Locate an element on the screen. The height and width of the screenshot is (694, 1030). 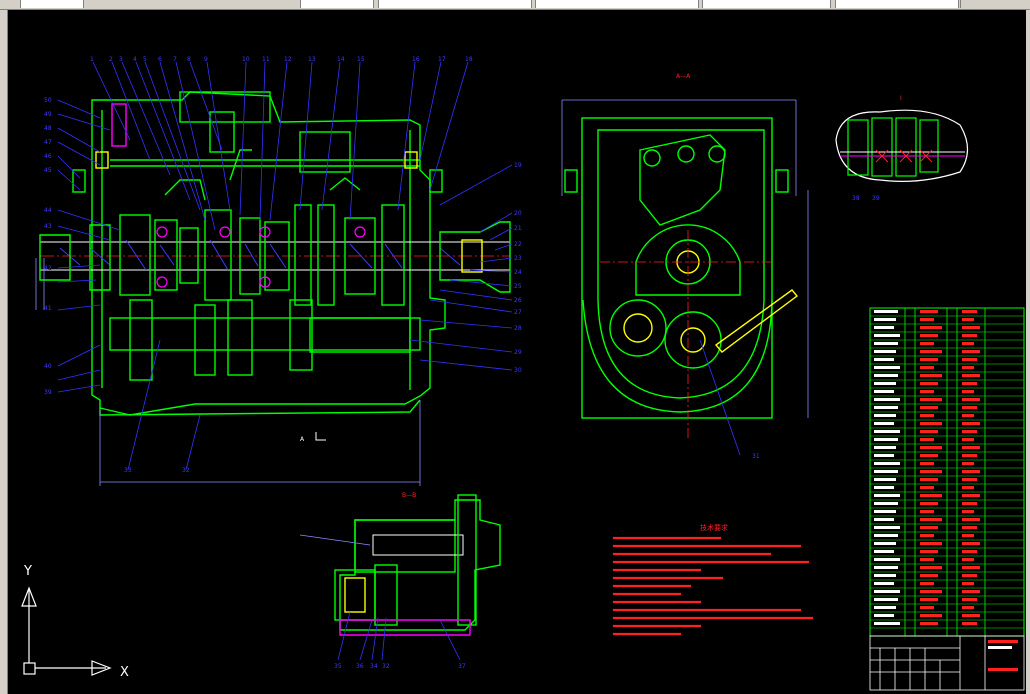
svg-text: 26 is located at coordinates (518, 300).